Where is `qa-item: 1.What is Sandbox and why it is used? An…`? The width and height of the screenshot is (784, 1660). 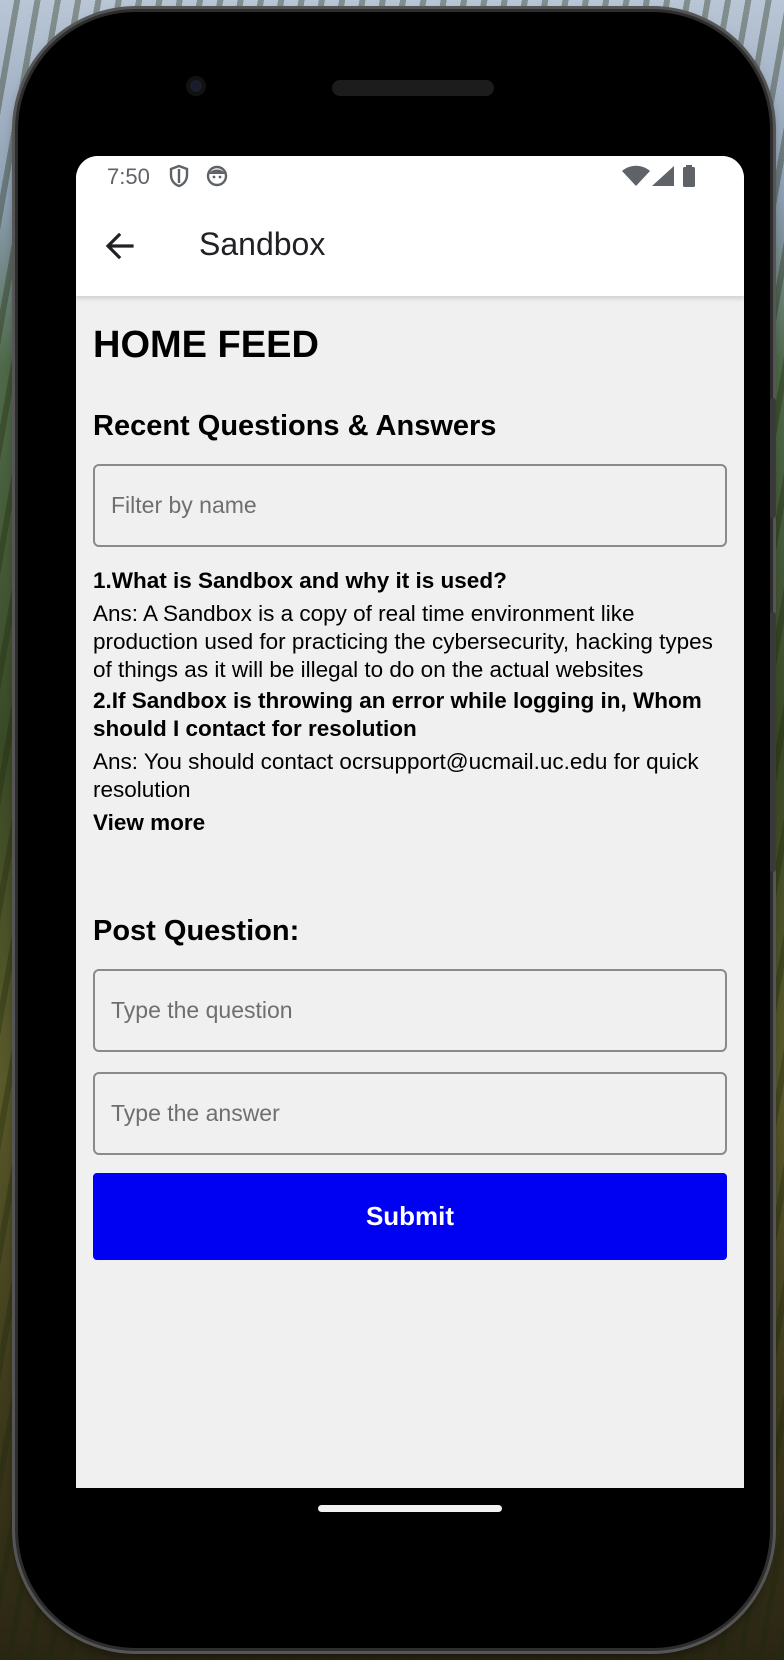
qa-item: 1.What is Sandbox and why it is used? An… is located at coordinates (410, 625).